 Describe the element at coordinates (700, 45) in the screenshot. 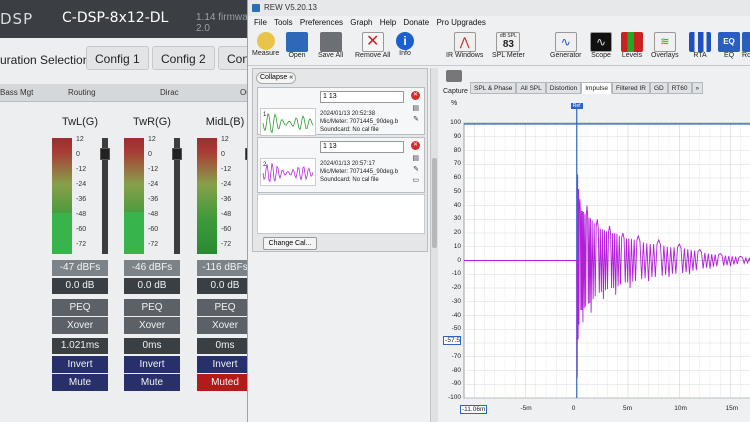

I see `rta-button: RTA` at that location.